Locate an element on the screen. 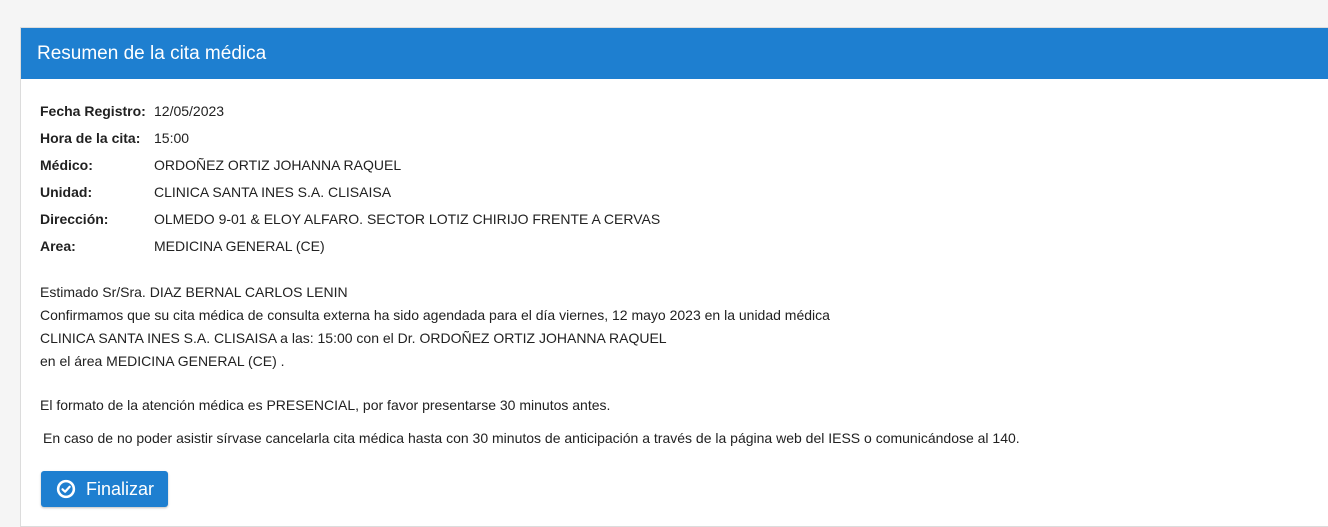 The width and height of the screenshot is (1328, 527). confirmation-line-3: en el área MEDICINA GENERAL (CE) . is located at coordinates (162, 361).